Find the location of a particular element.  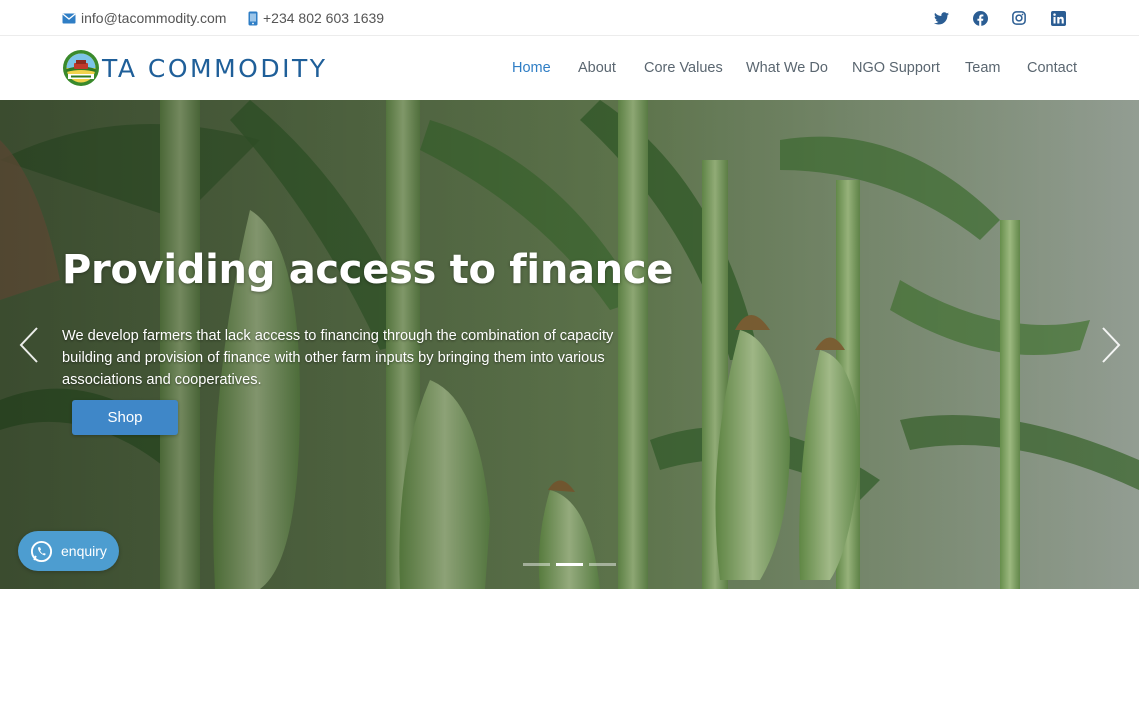

nav-home: Home is located at coordinates (531, 68).